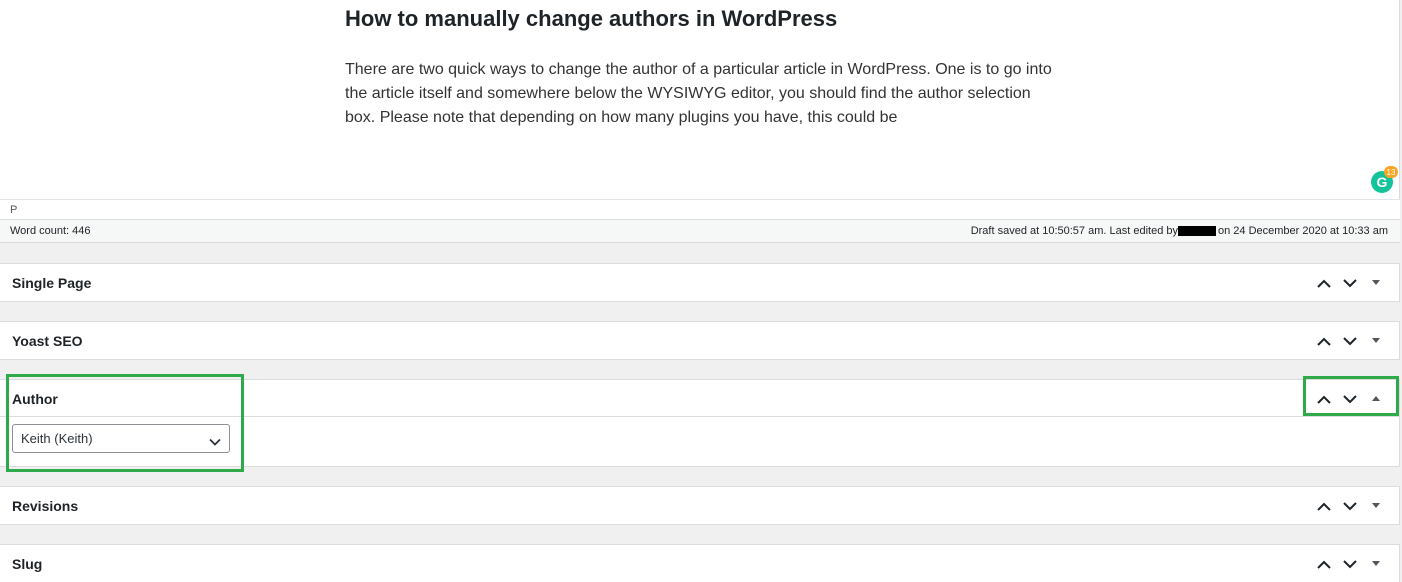 This screenshot has height=582, width=1402. I want to click on metabox-content: Keith (Keith), so click(699, 441).